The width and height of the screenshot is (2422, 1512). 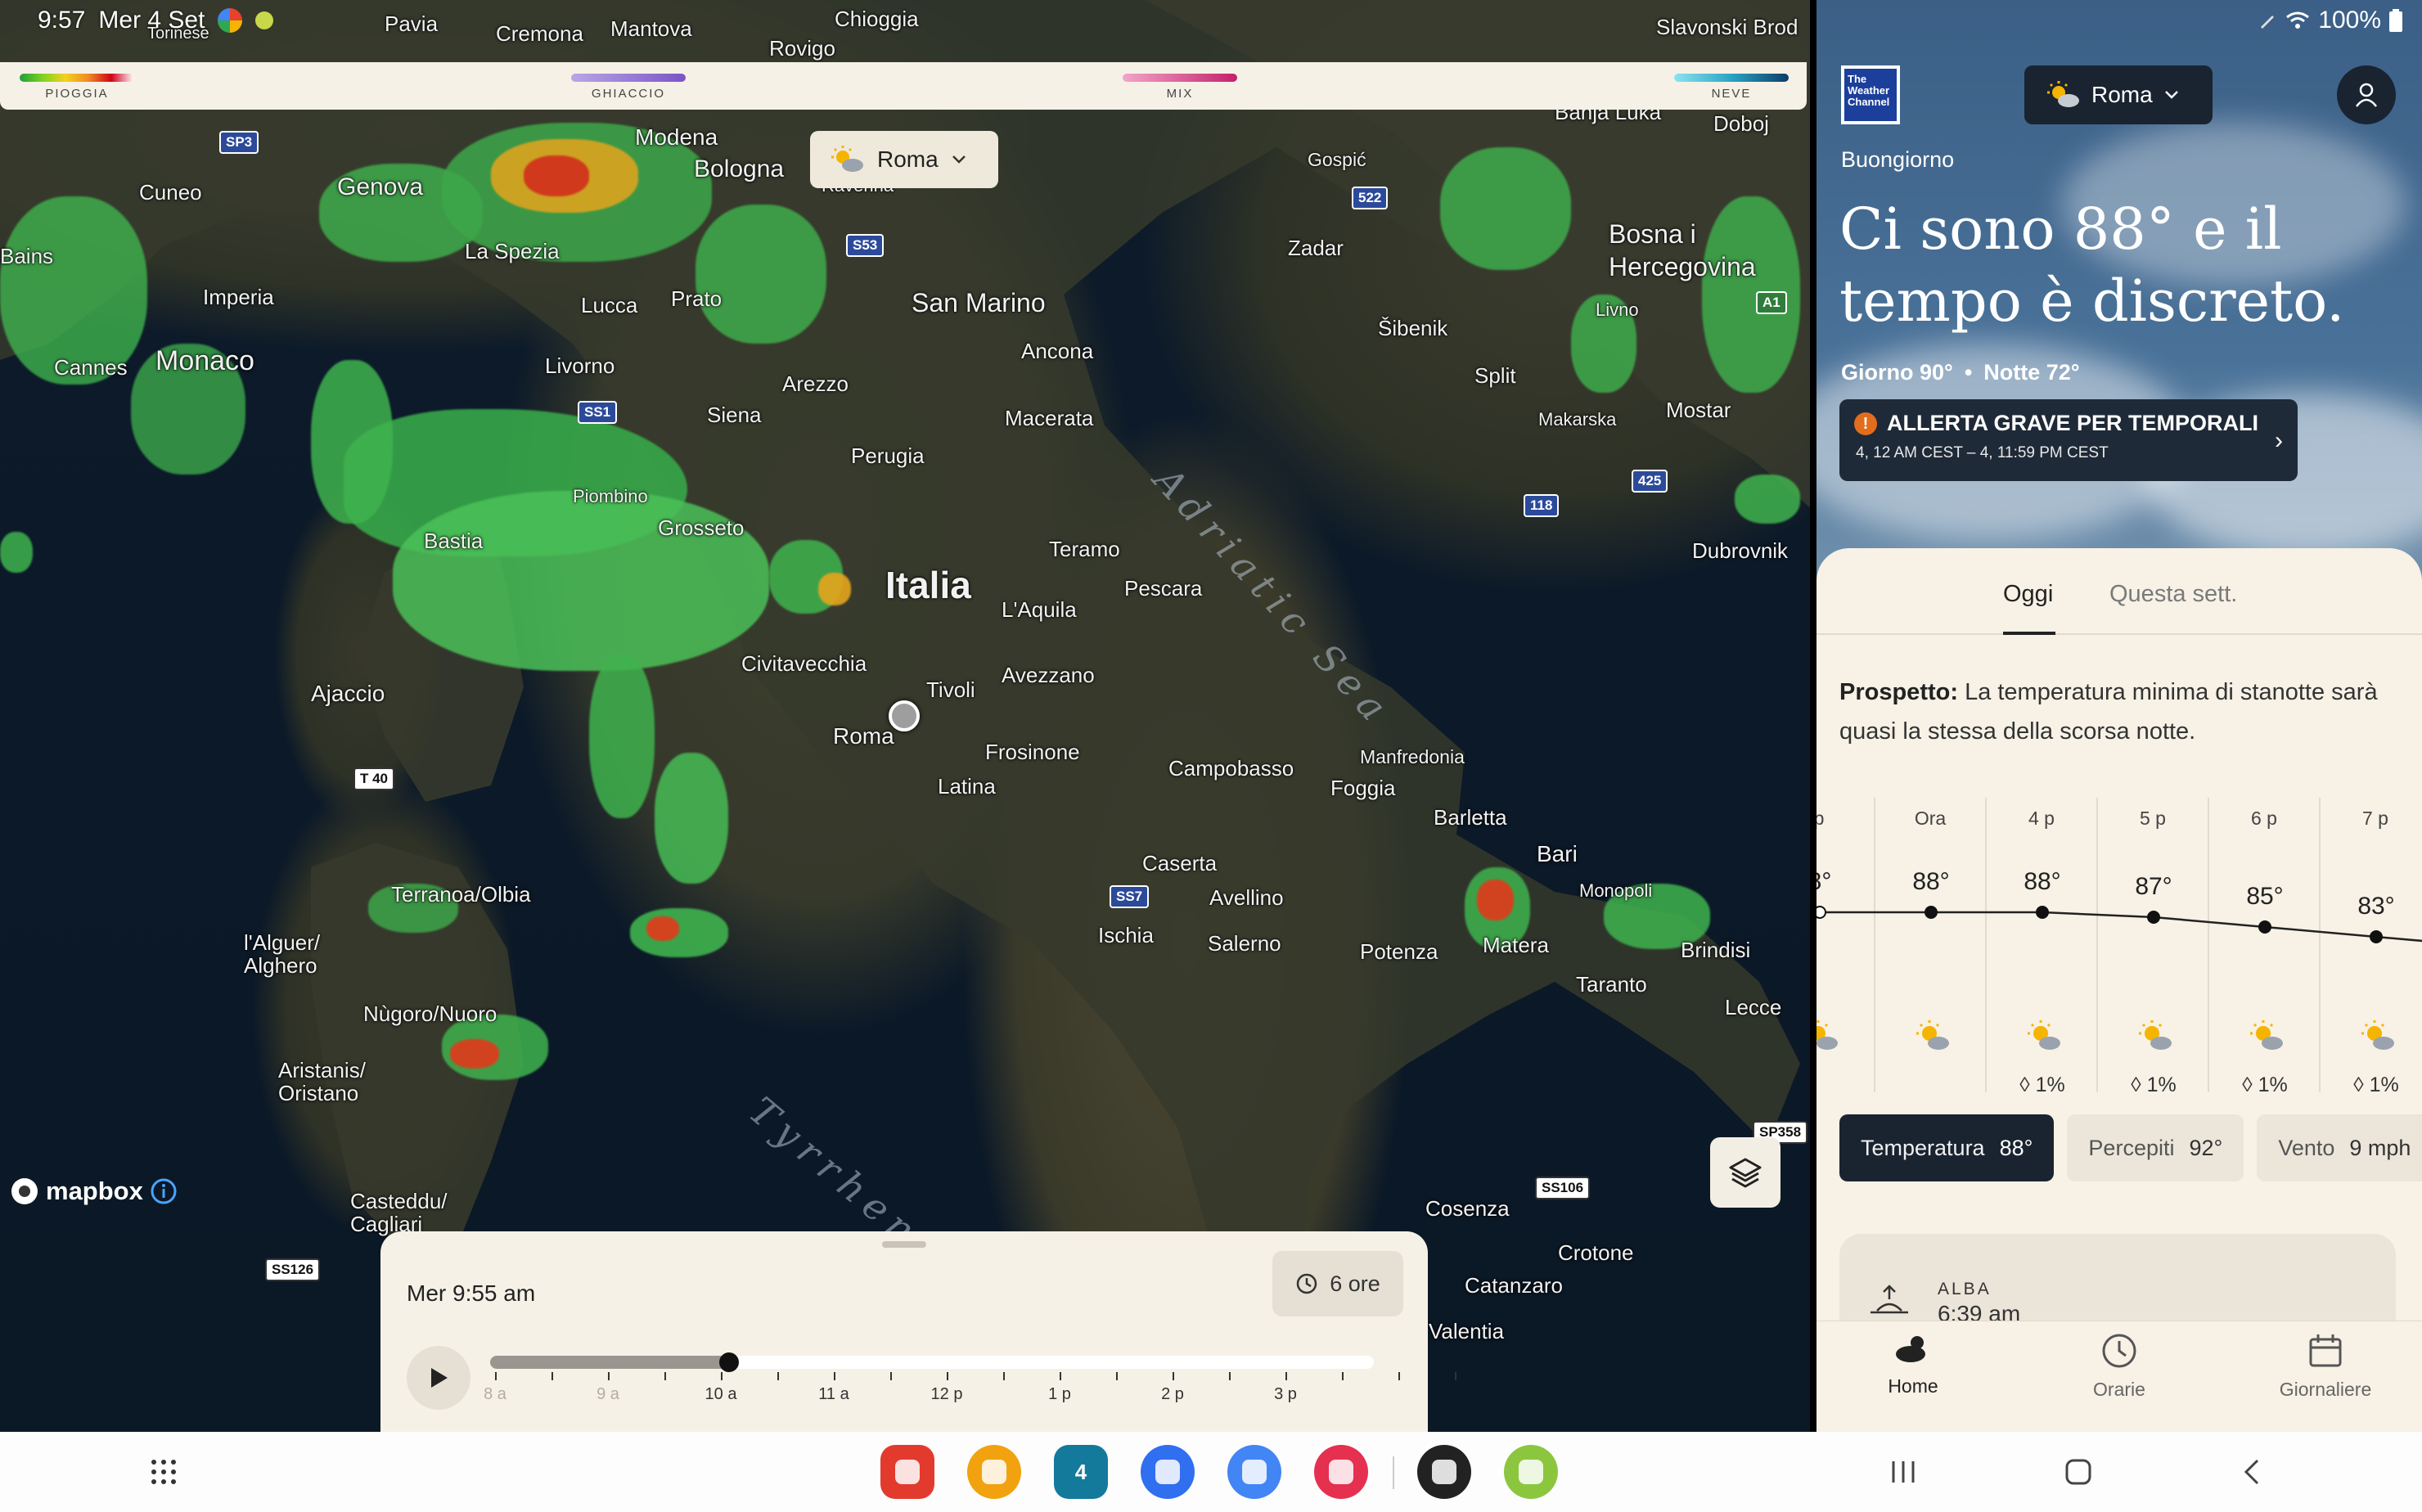 I want to click on city-label: Bastia, so click(x=454, y=541).